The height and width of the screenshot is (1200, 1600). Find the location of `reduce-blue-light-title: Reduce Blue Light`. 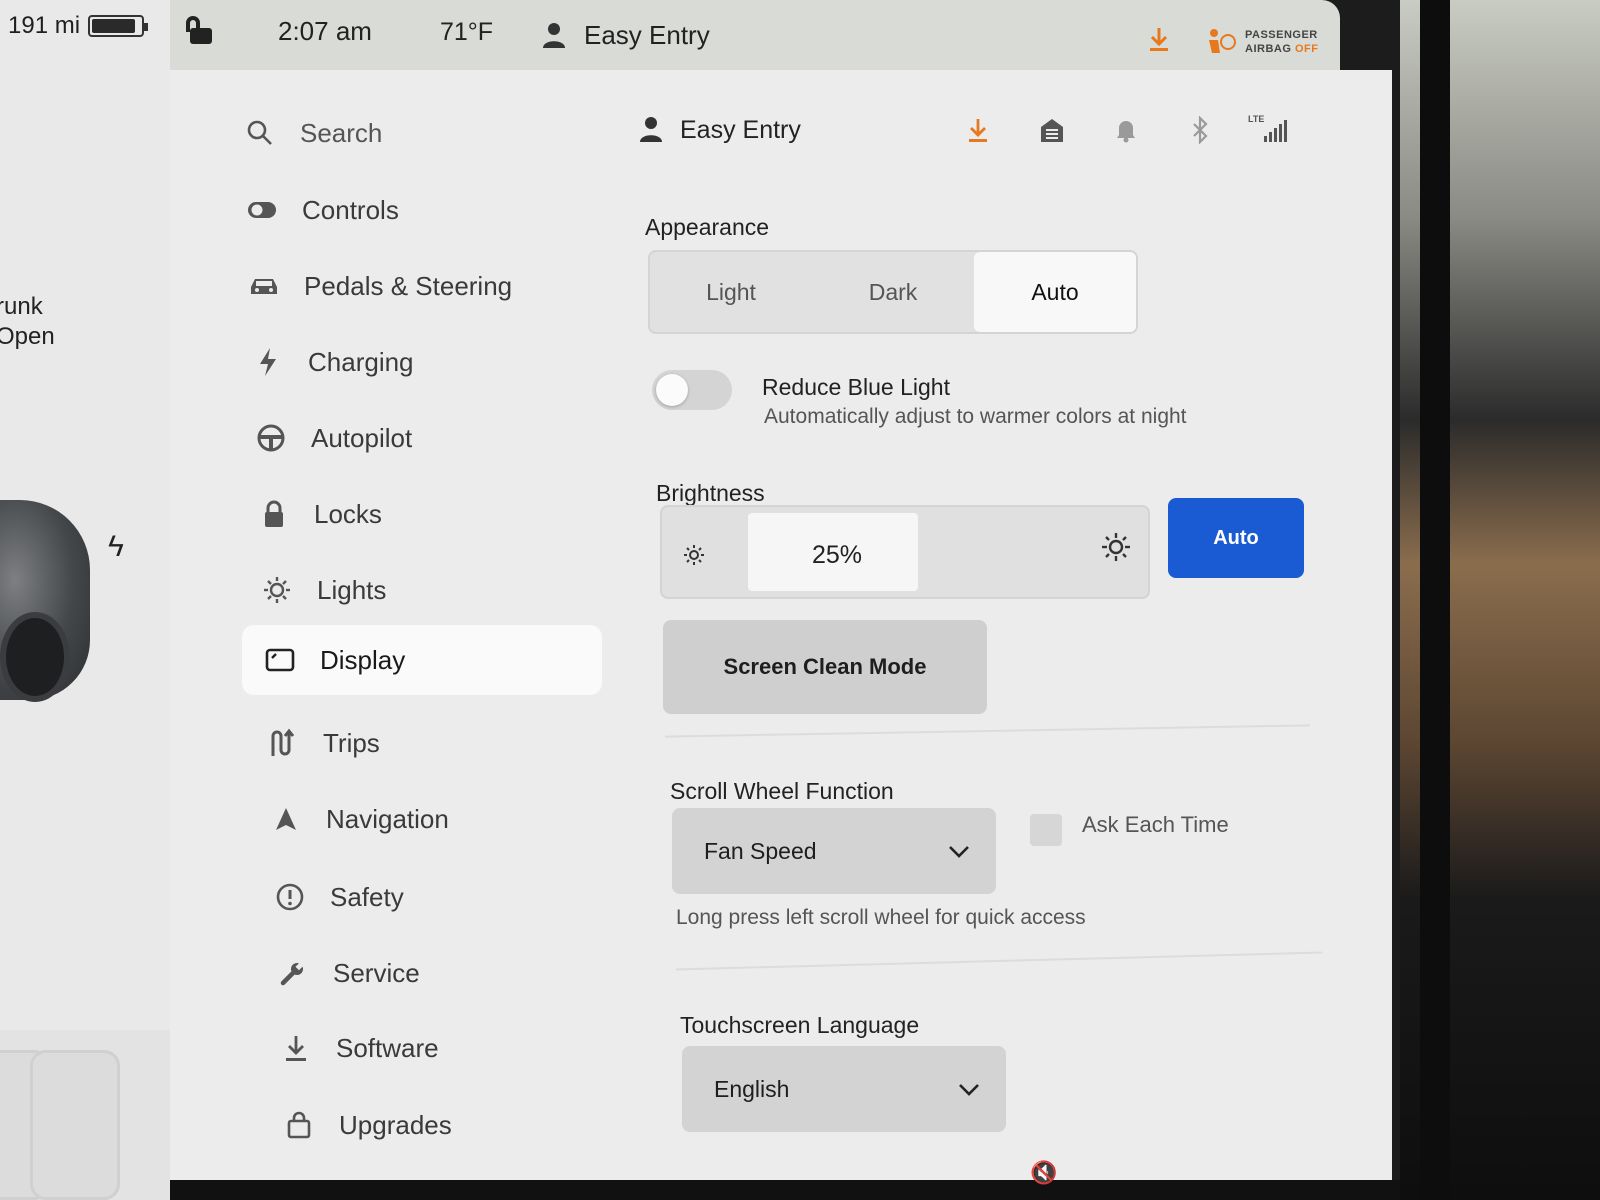

reduce-blue-light-title: Reduce Blue Light is located at coordinates (856, 387).